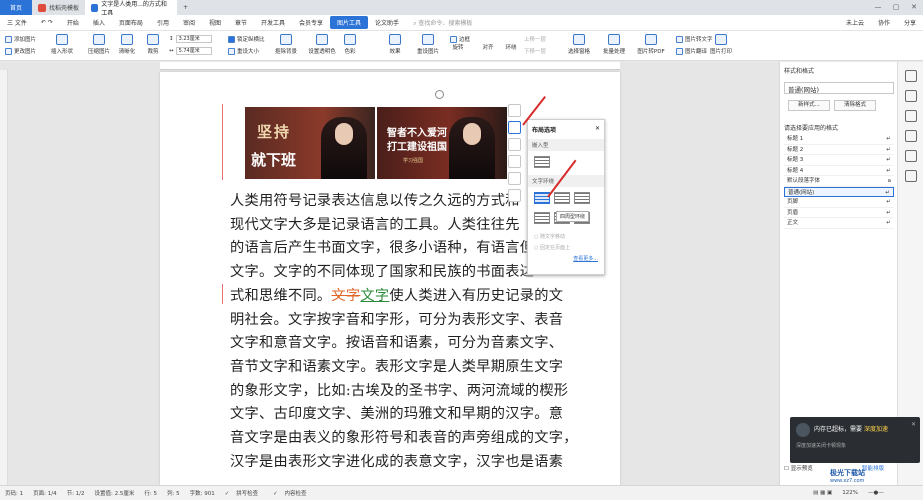 This screenshot has width=923, height=500. I want to click on share-button: 分享, so click(910, 22).